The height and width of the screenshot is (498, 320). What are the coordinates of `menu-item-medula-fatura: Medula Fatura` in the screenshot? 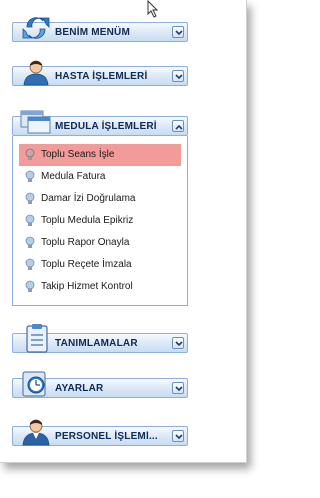 It's located at (100, 177).